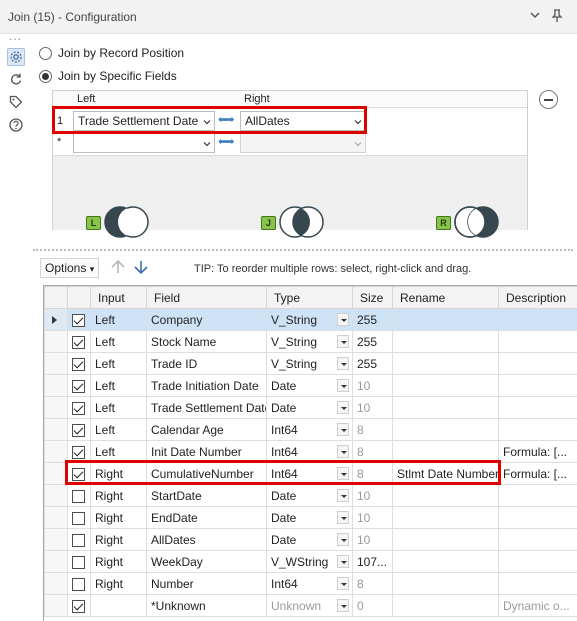 The height and width of the screenshot is (621, 577). What do you see at coordinates (111, 53) in the screenshot?
I see `radio-join-by-position: Join by Record Position` at bounding box center [111, 53].